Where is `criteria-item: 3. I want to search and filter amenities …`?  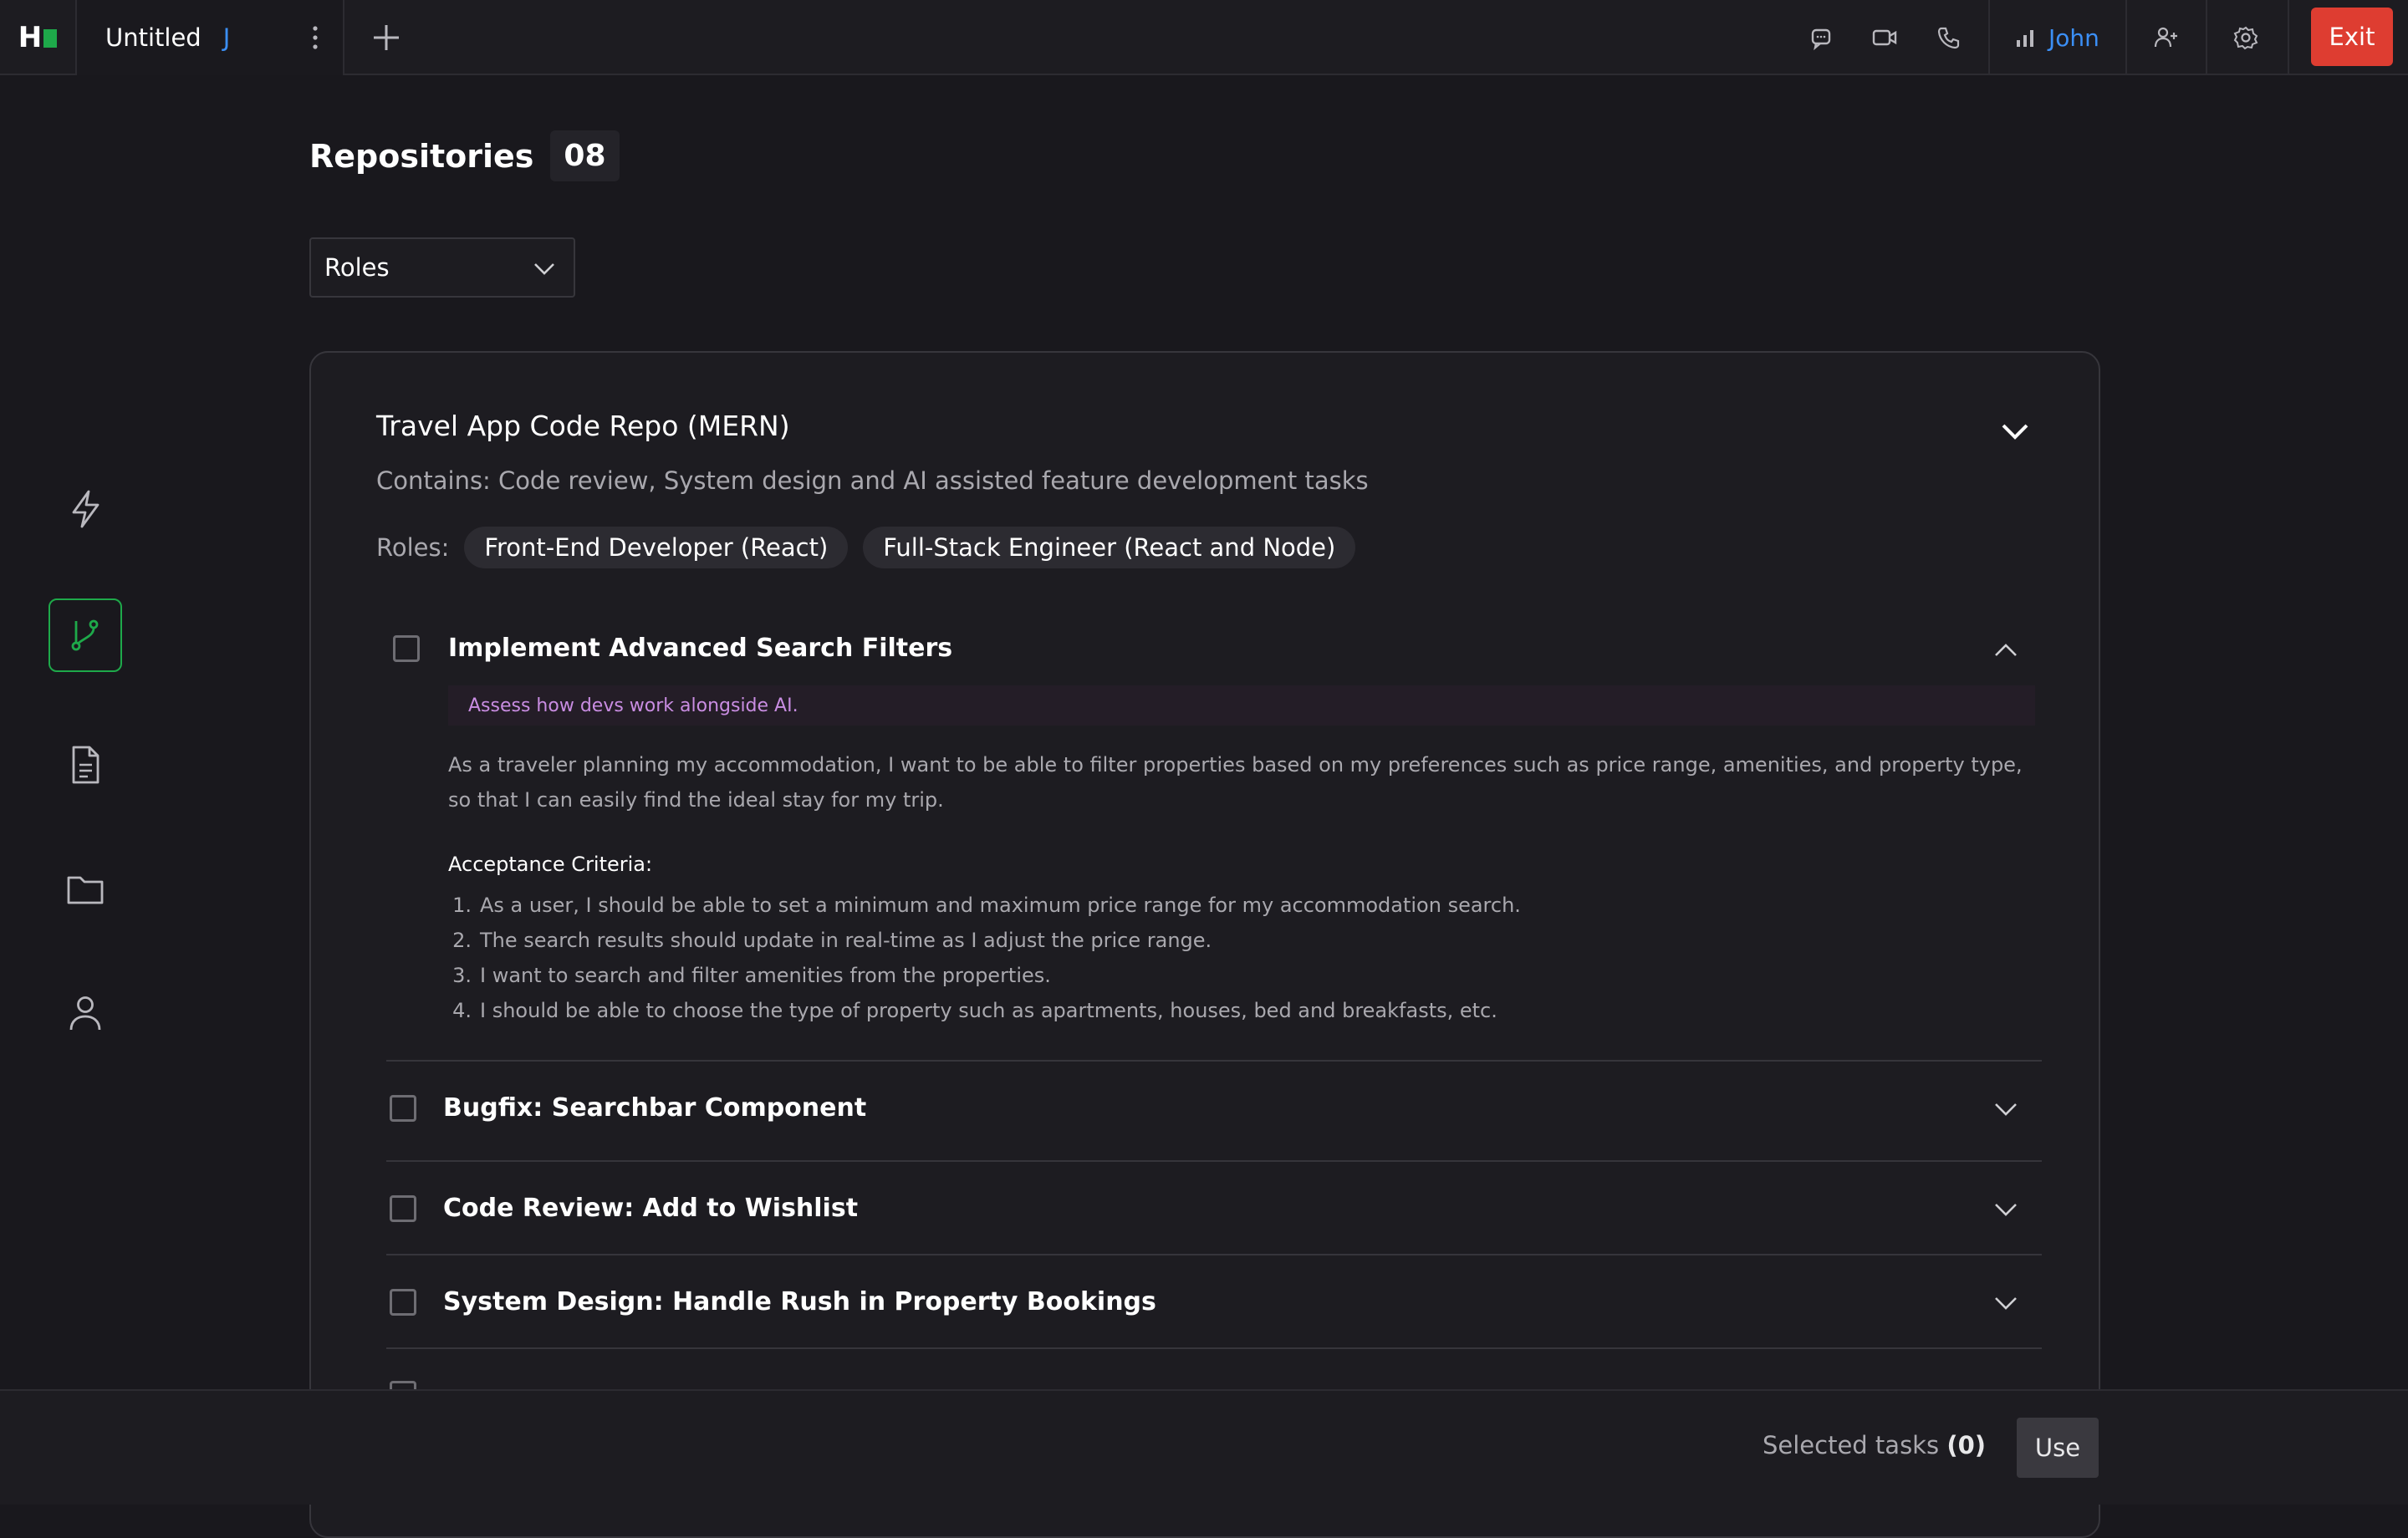 criteria-item: 3. I want to search and filter amenities … is located at coordinates (752, 976).